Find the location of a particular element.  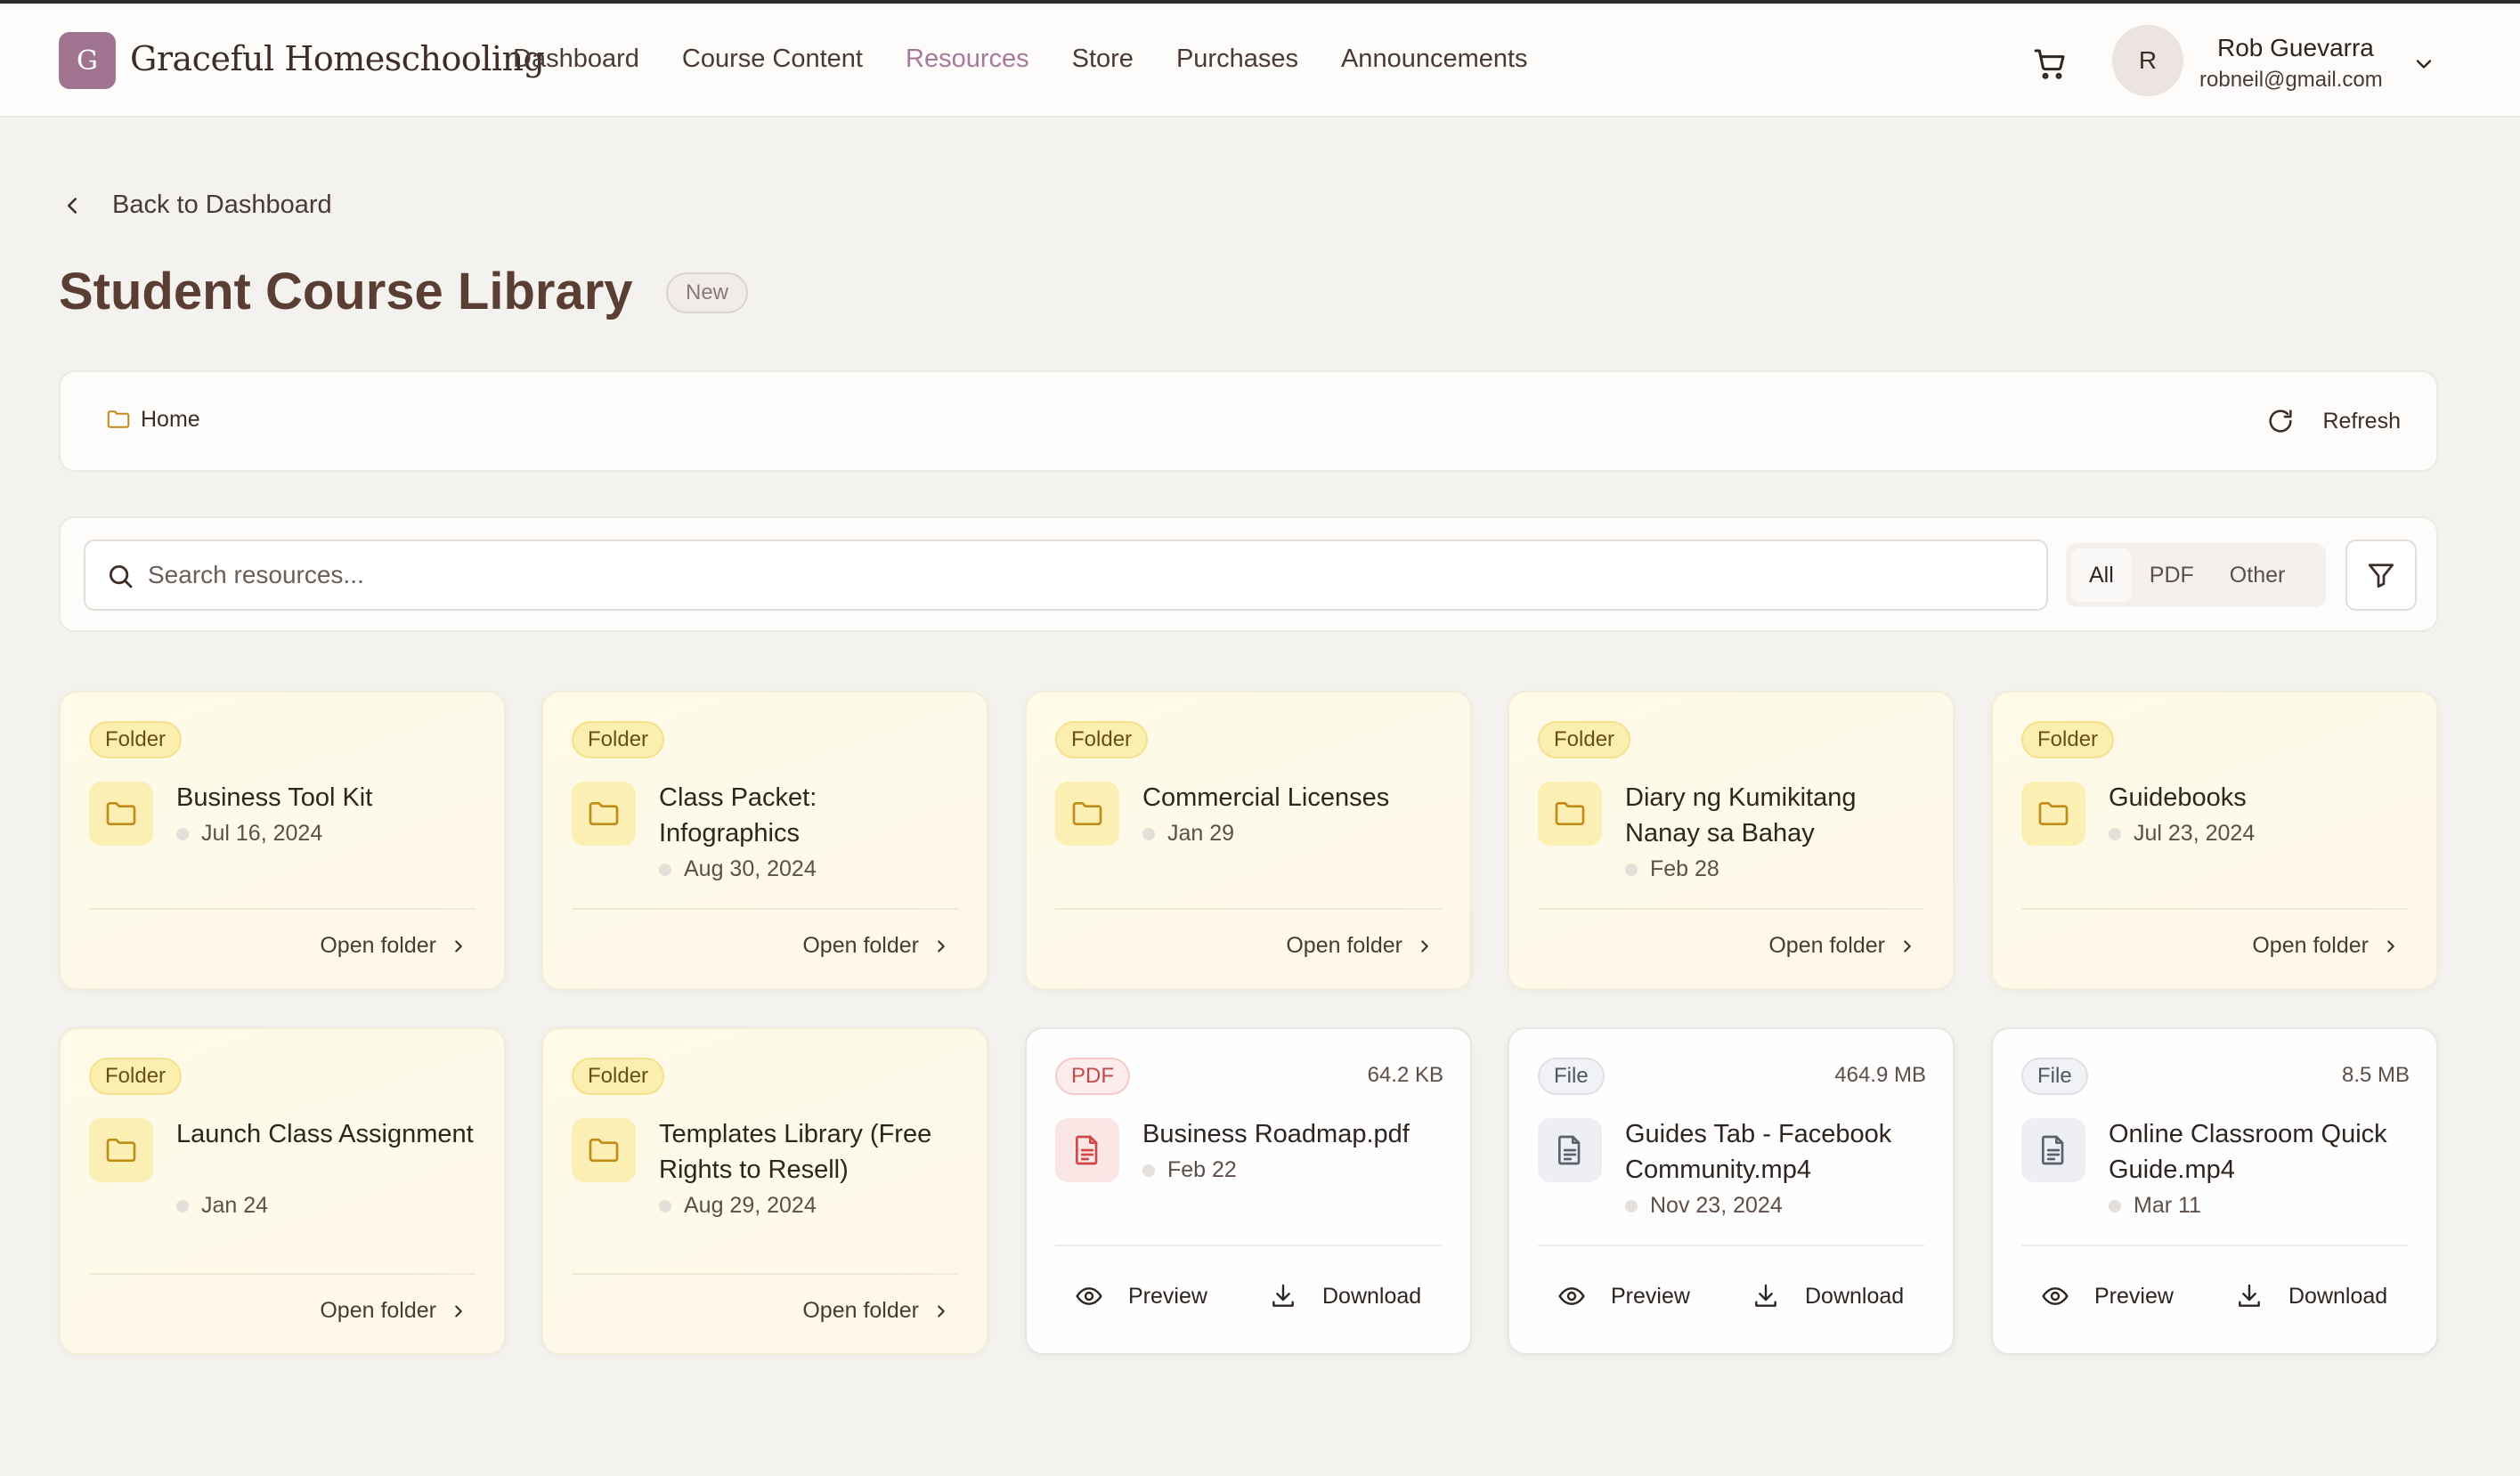

pdf-badge: PDF is located at coordinates (1092, 1076).